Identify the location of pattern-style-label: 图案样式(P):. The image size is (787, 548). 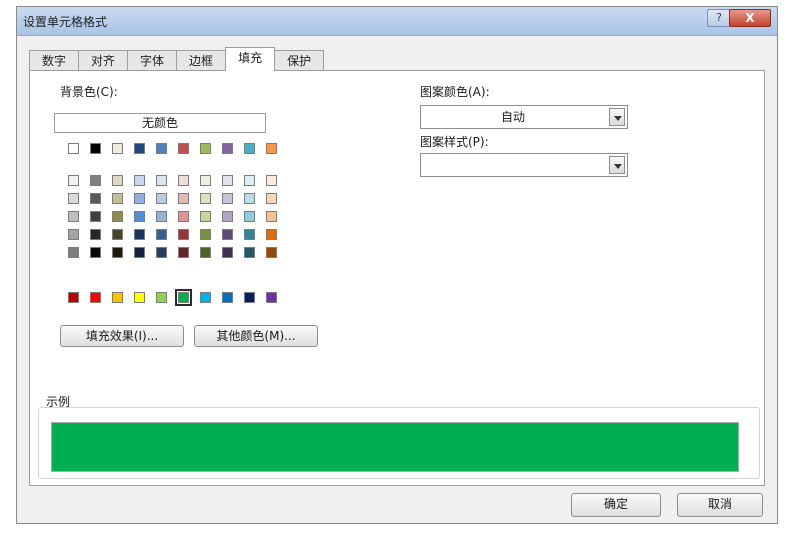
(454, 142).